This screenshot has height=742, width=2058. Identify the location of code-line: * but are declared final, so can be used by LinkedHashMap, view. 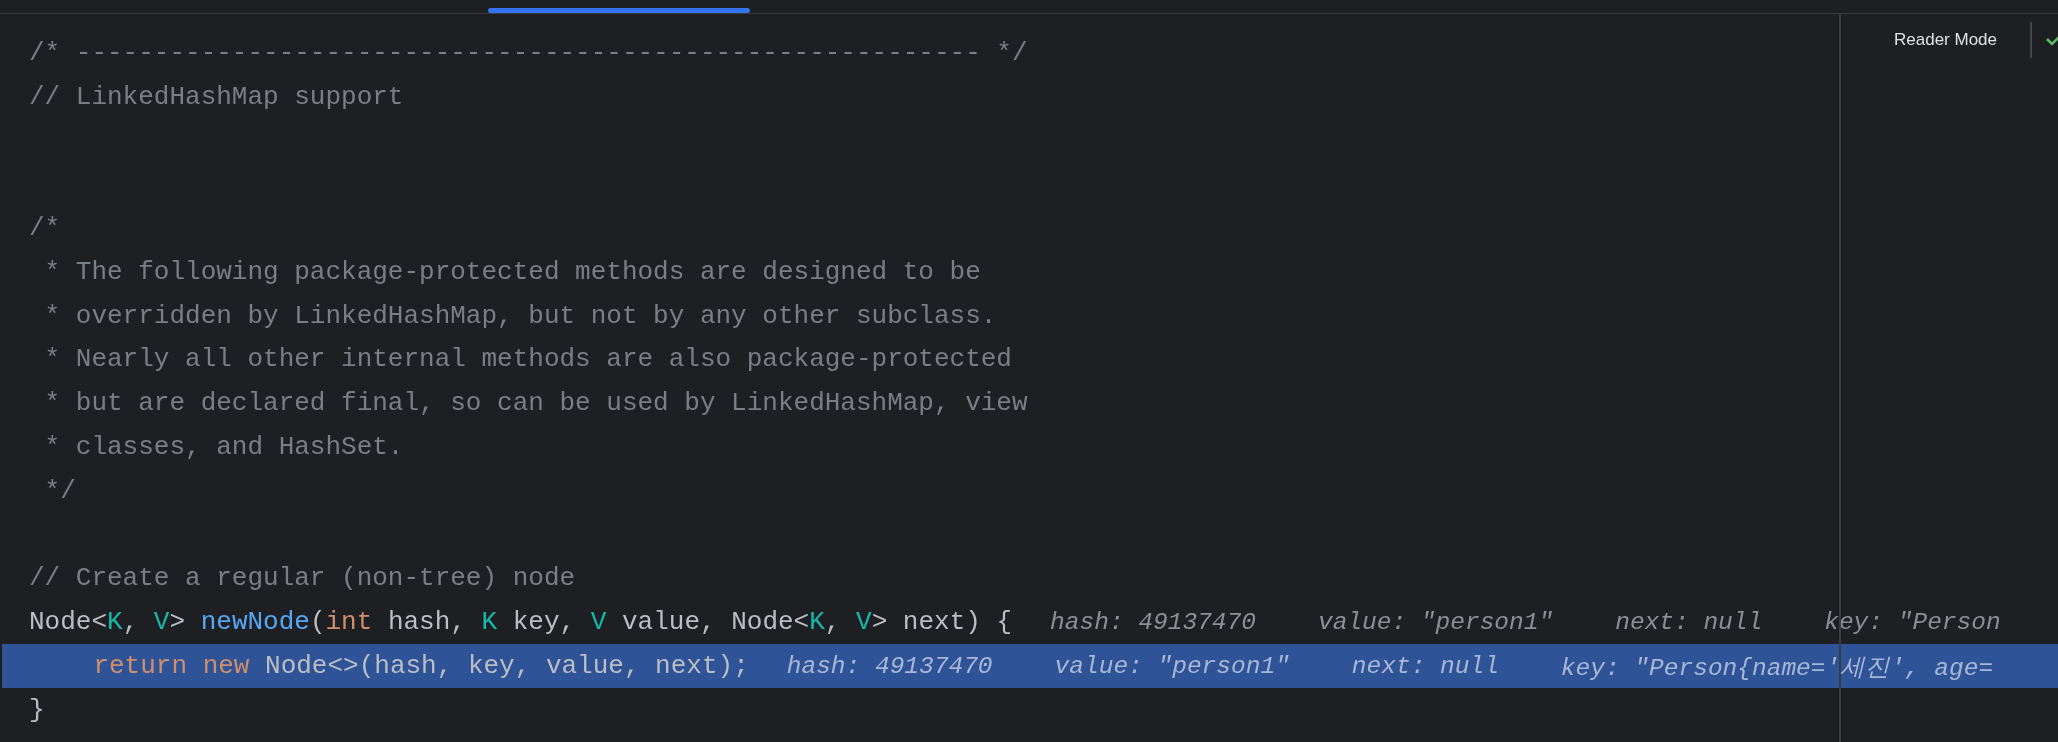
(535, 403).